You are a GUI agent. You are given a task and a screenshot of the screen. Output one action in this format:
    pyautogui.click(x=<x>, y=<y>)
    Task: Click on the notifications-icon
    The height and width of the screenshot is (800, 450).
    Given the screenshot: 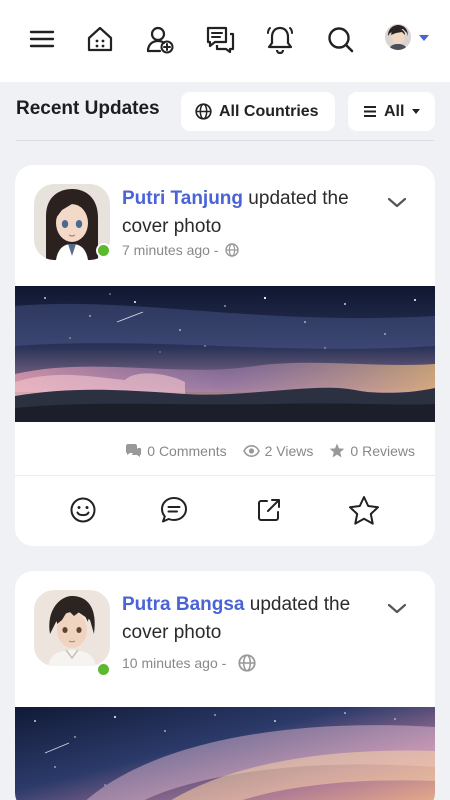 What is the action you would take?
    pyautogui.click(x=280, y=39)
    